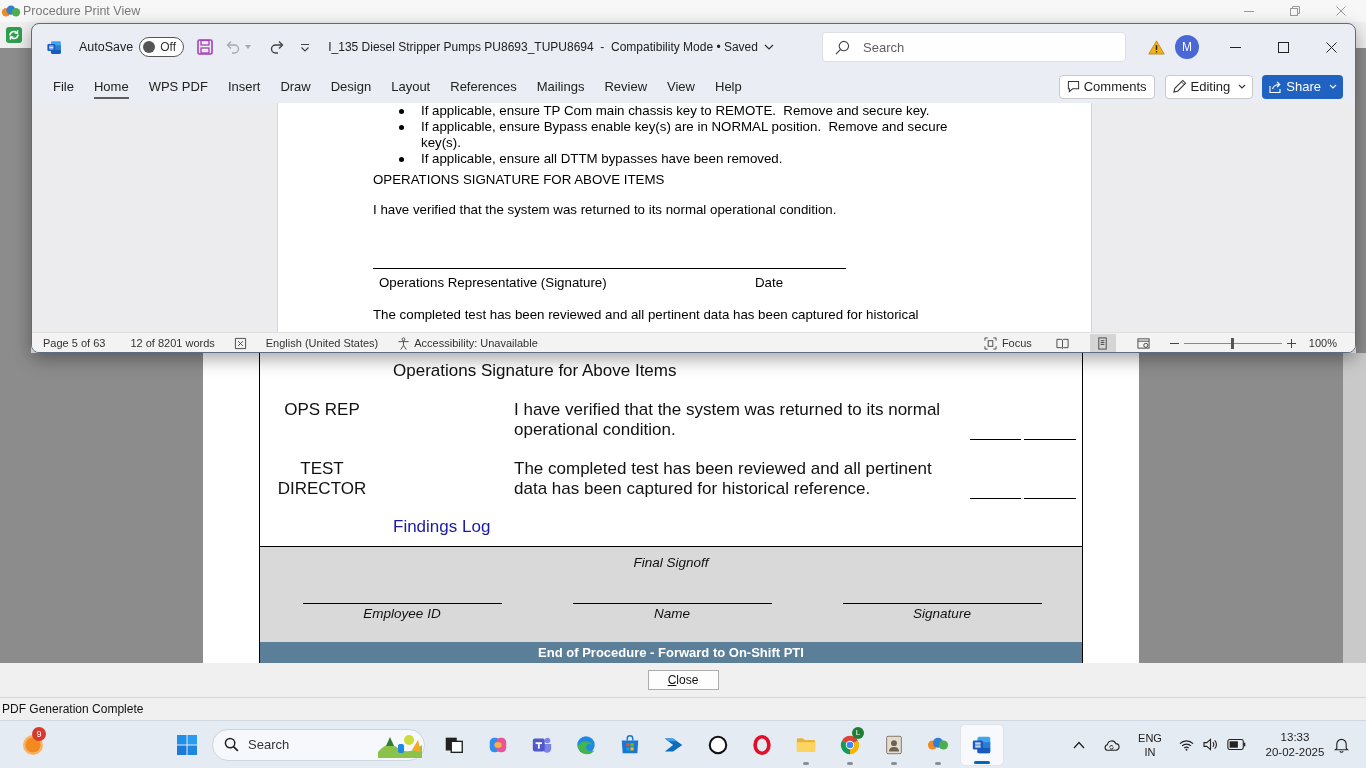 The image size is (1366, 768). I want to click on shopping-bag-icon, so click(630, 744).